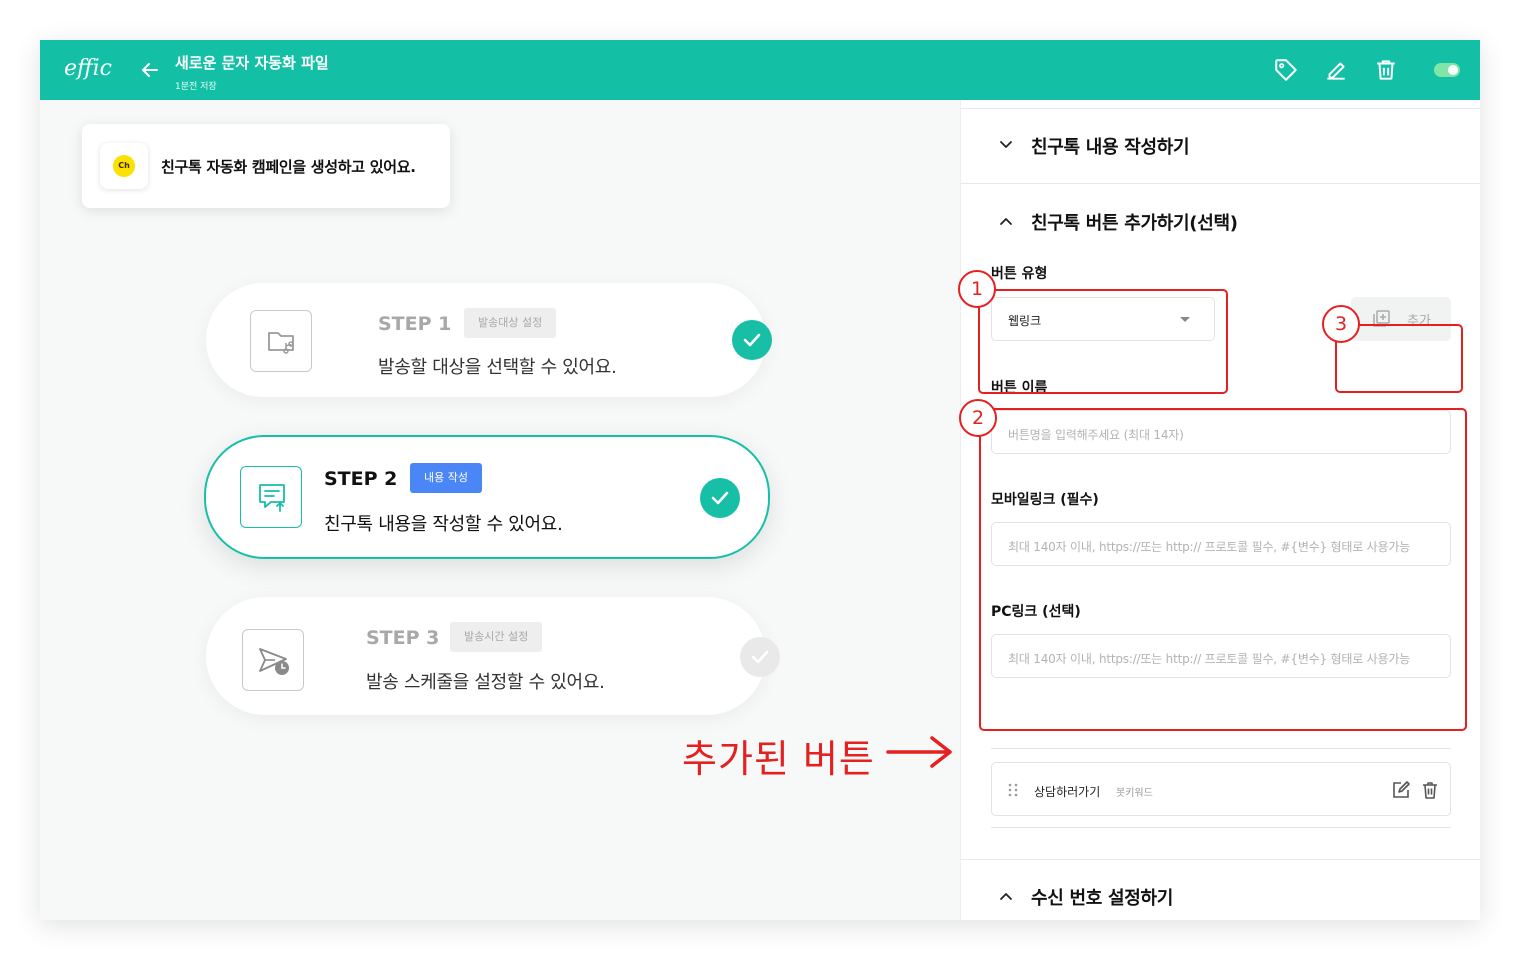 This screenshot has height=960, width=1520. I want to click on toggle-knob, so click(1453, 70).